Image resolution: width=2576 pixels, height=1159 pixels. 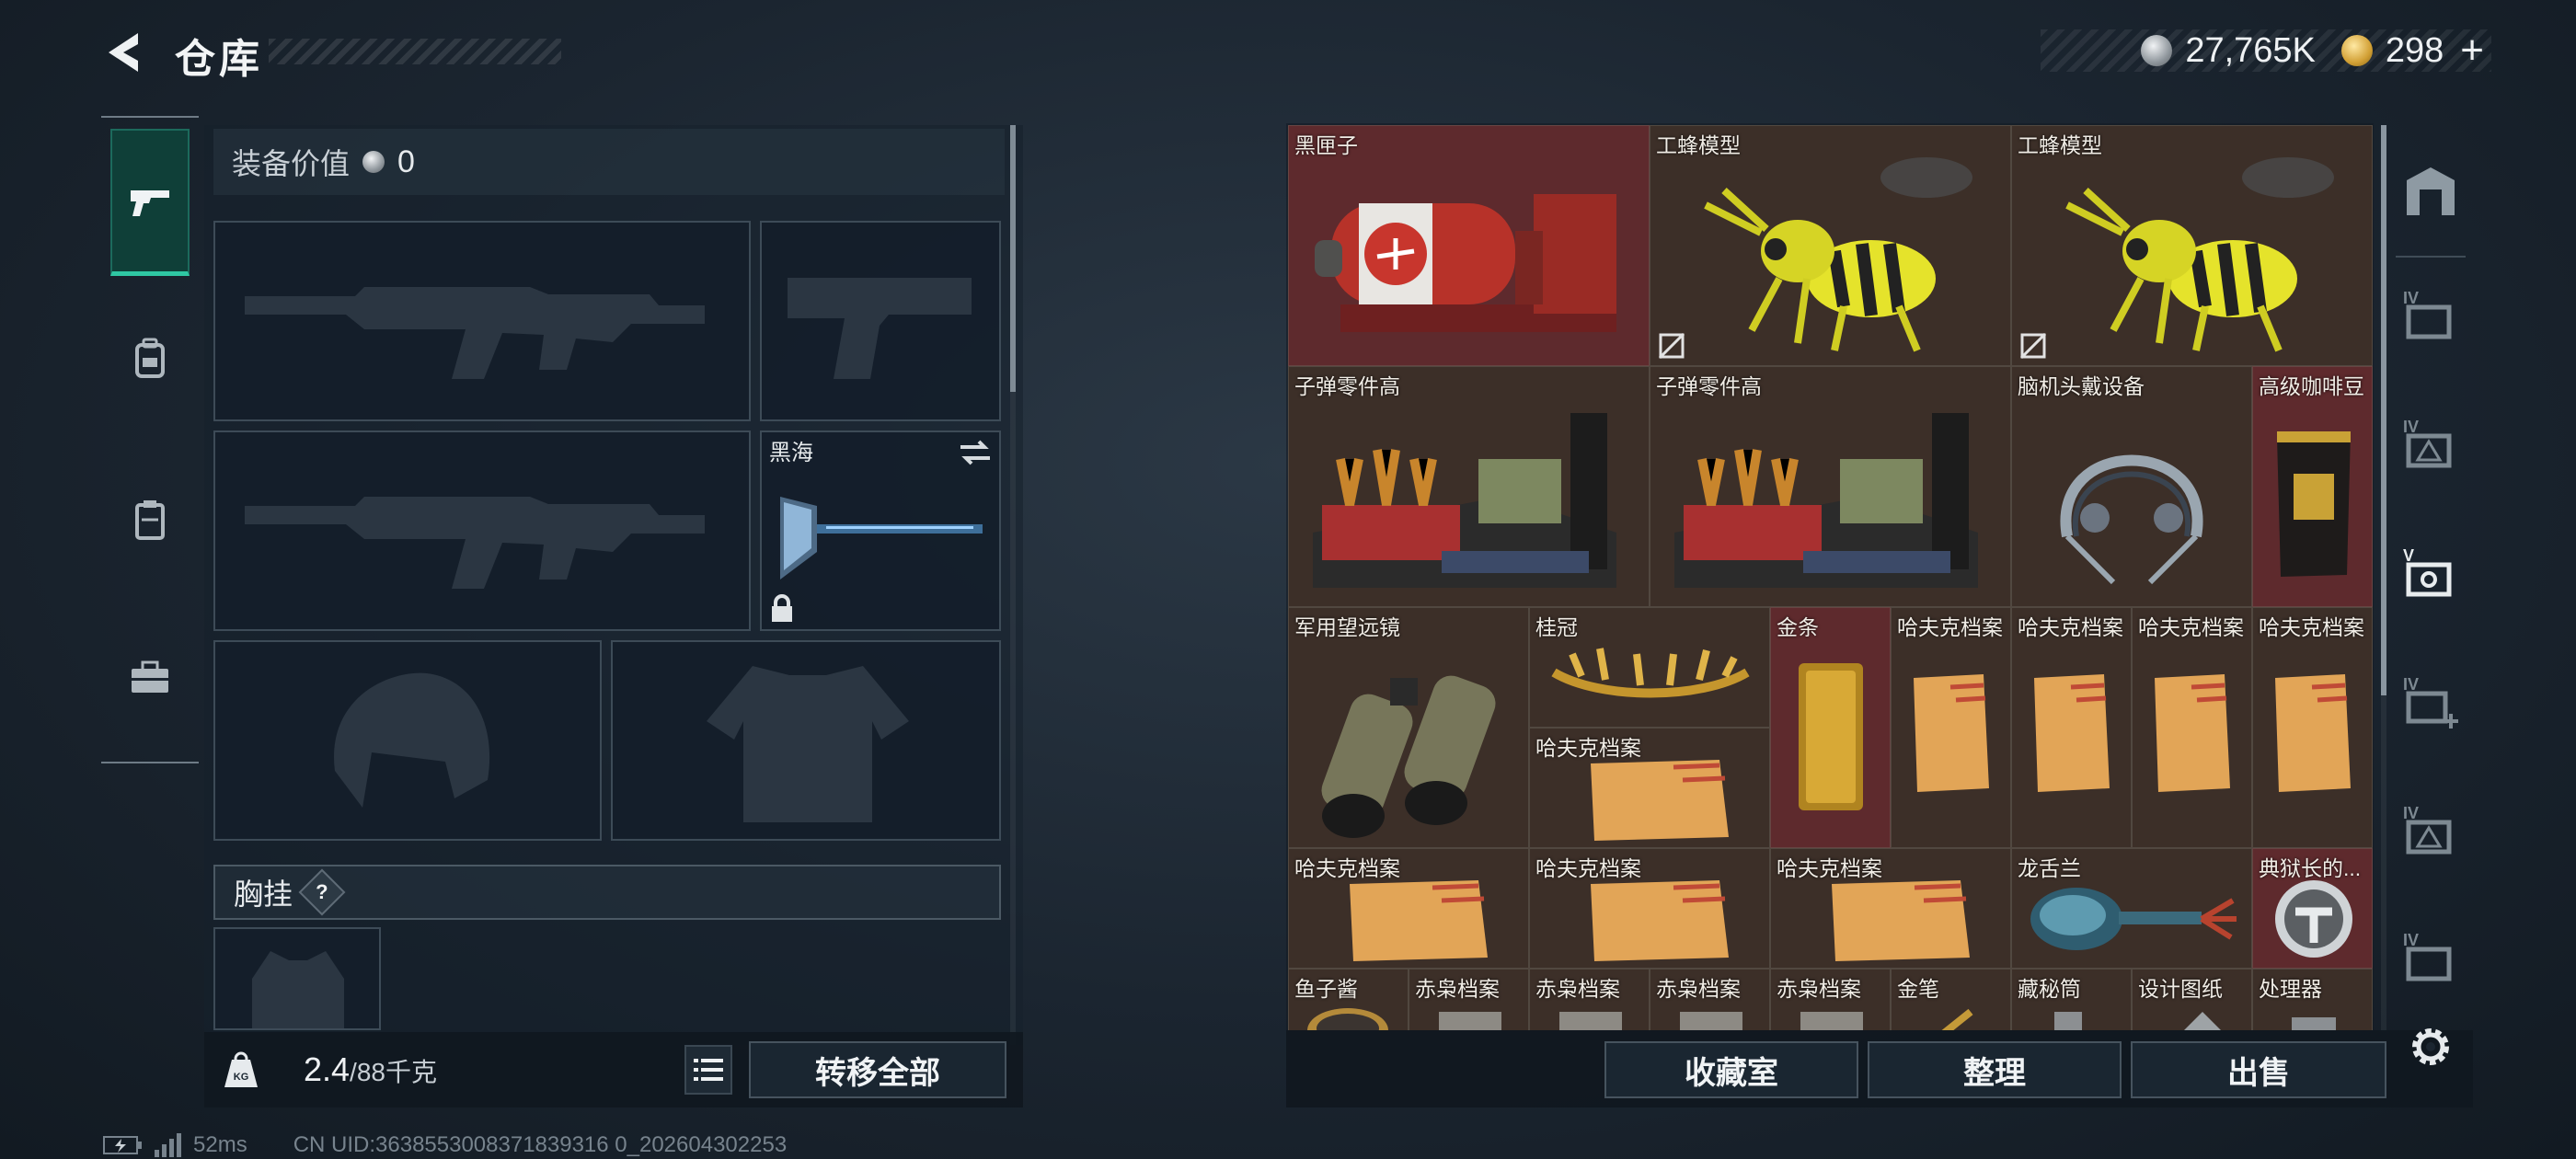 What do you see at coordinates (2258, 1069) in the screenshot?
I see `sell-button: 出售` at bounding box center [2258, 1069].